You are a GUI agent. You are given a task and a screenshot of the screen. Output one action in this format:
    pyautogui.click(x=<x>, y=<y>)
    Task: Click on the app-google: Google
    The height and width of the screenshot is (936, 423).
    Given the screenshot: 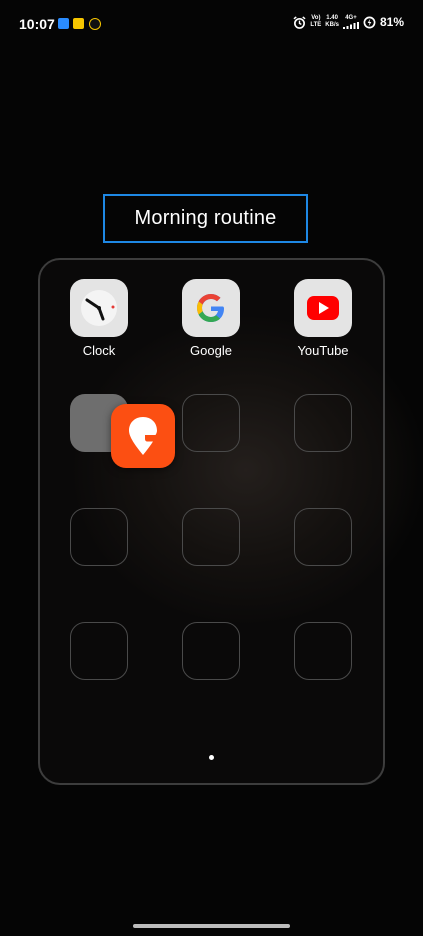 What is the action you would take?
    pyautogui.click(x=211, y=318)
    